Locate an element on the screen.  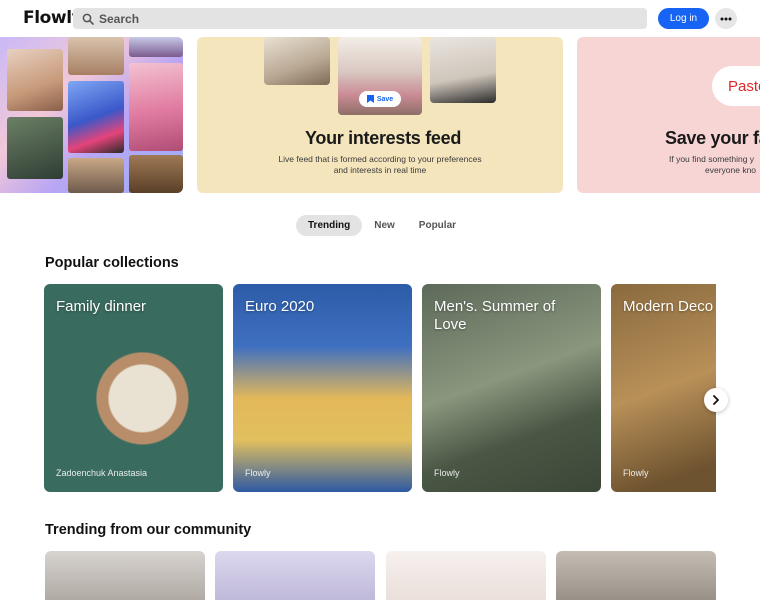
collection-card: Family dinner Zadoenchuk Anastasia is located at coordinates (133, 388).